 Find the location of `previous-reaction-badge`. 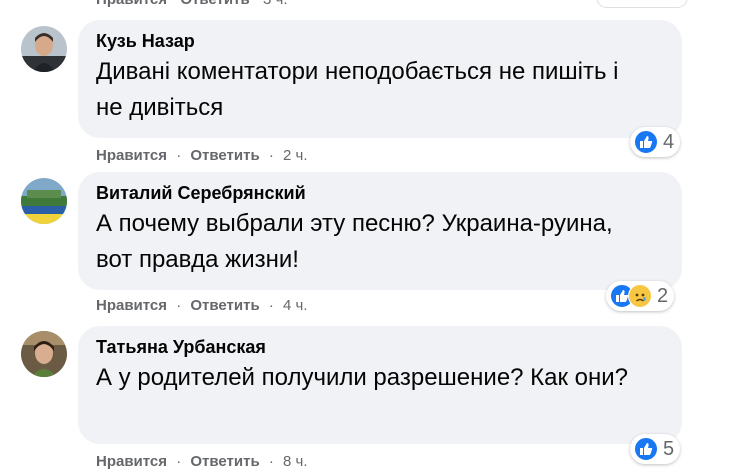

previous-reaction-badge is located at coordinates (642, 4).